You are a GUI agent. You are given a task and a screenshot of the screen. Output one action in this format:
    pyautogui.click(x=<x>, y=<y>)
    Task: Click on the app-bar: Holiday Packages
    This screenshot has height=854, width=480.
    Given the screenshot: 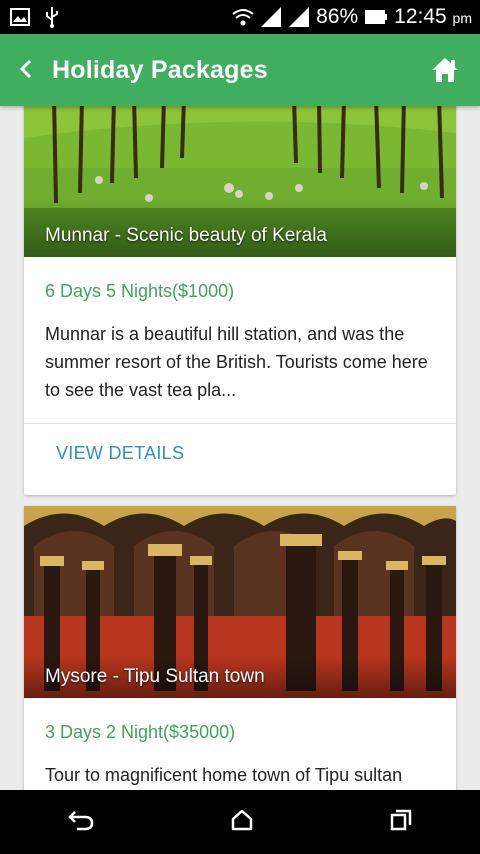 What is the action you would take?
    pyautogui.click(x=240, y=70)
    